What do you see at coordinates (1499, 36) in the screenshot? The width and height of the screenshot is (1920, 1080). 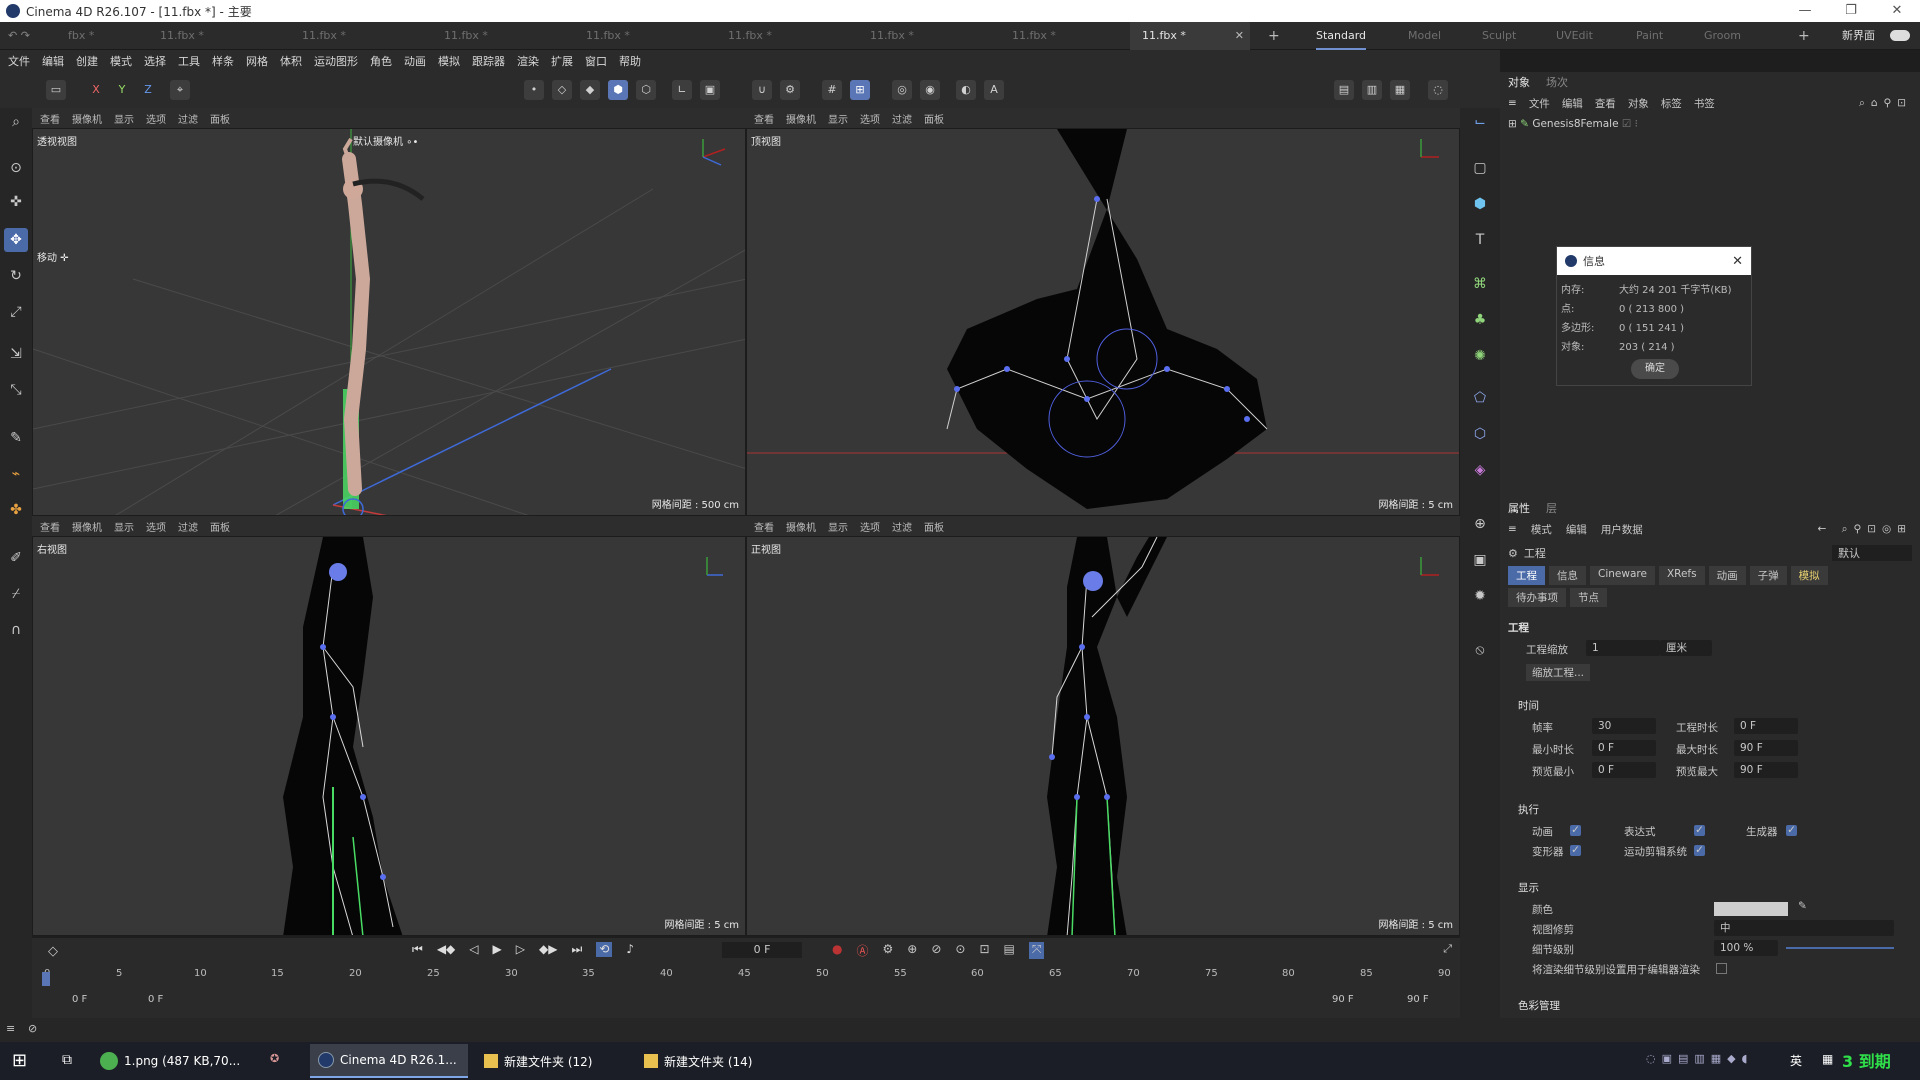 I see `layout-tab-sculpt: Sculpt` at bounding box center [1499, 36].